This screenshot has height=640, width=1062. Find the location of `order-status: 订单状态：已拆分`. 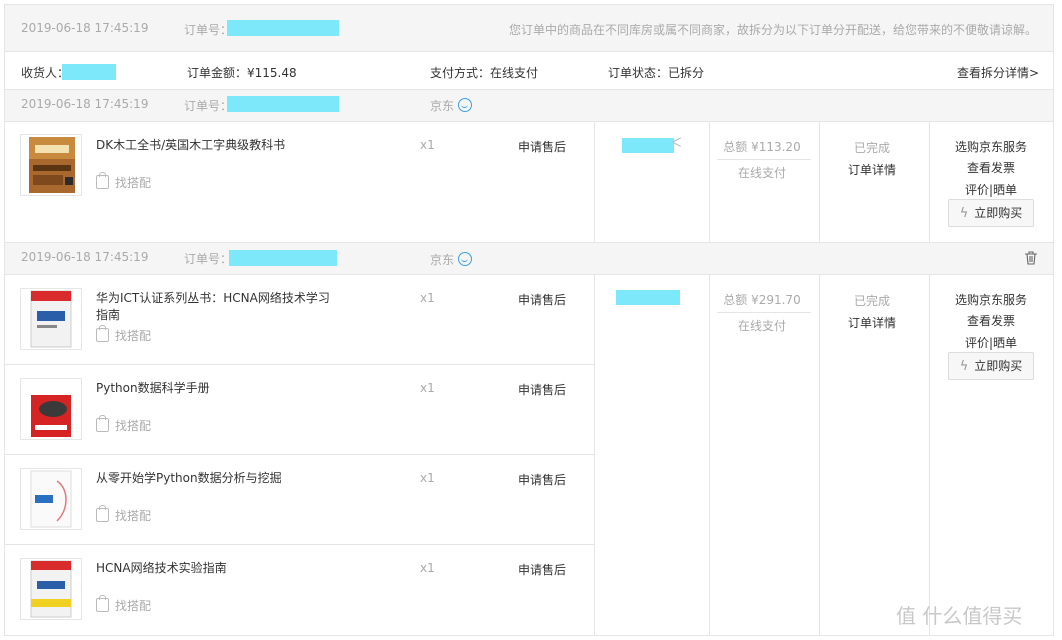

order-status: 订单状态：已拆分 is located at coordinates (656, 73).